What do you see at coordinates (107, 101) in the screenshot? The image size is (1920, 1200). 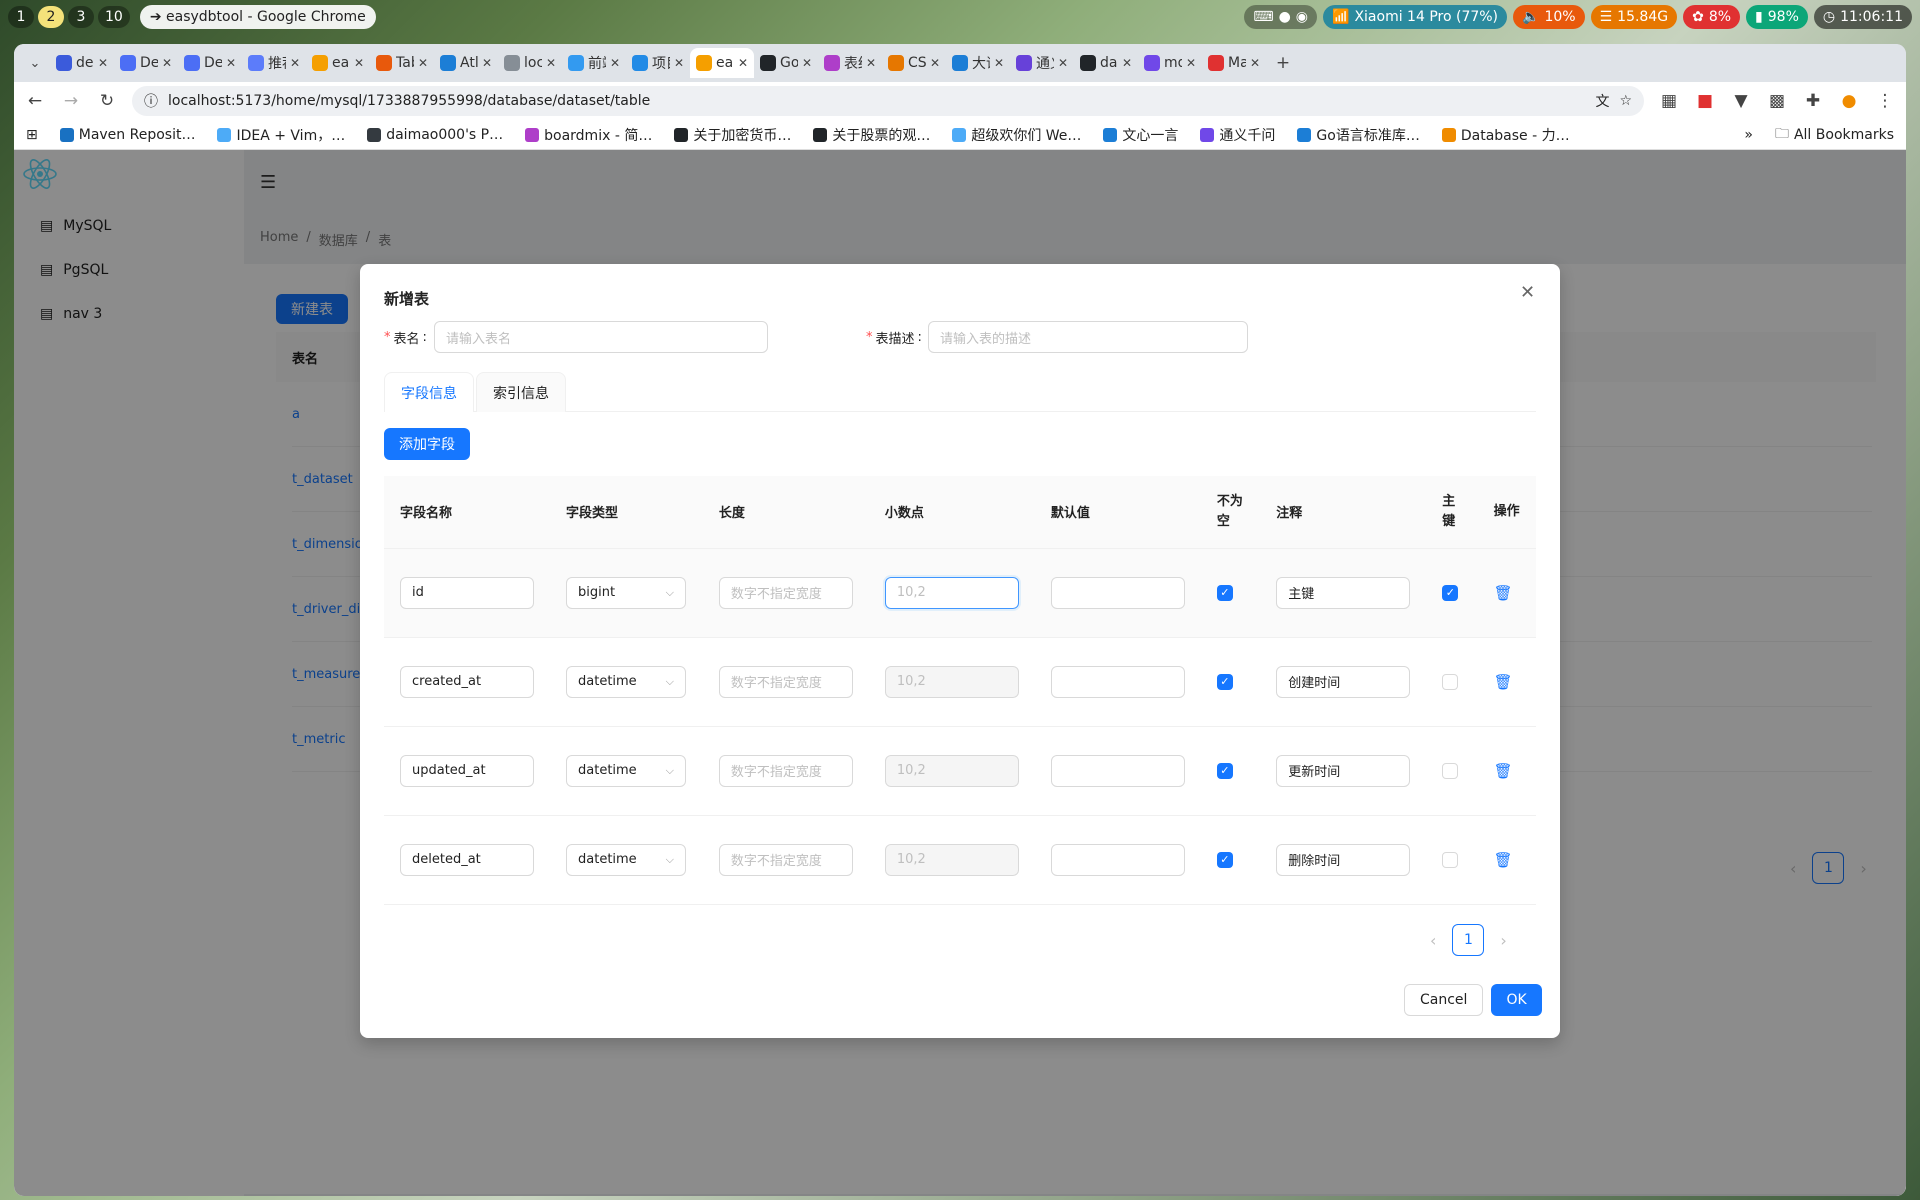 I see `reload-icon: ↻` at bounding box center [107, 101].